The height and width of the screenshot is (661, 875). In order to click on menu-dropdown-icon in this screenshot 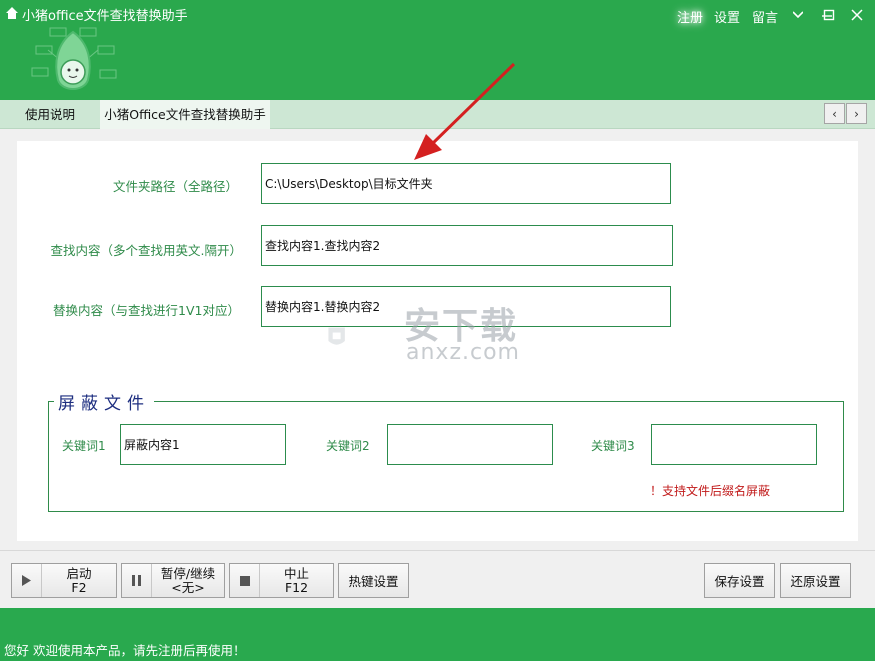, I will do `click(798, 15)`.